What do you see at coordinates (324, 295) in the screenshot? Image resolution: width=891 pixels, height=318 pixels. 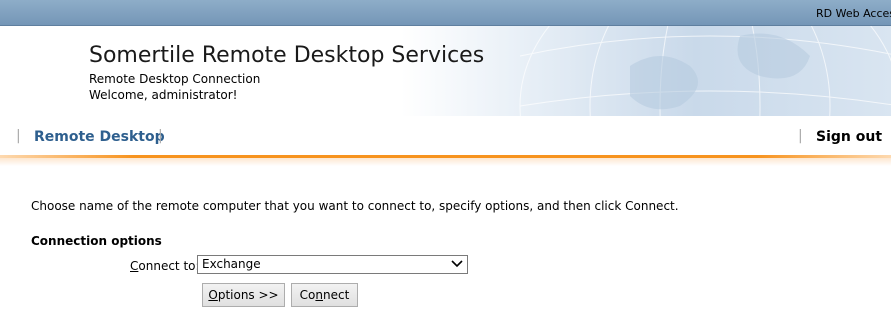 I see `connect-button: Connect` at bounding box center [324, 295].